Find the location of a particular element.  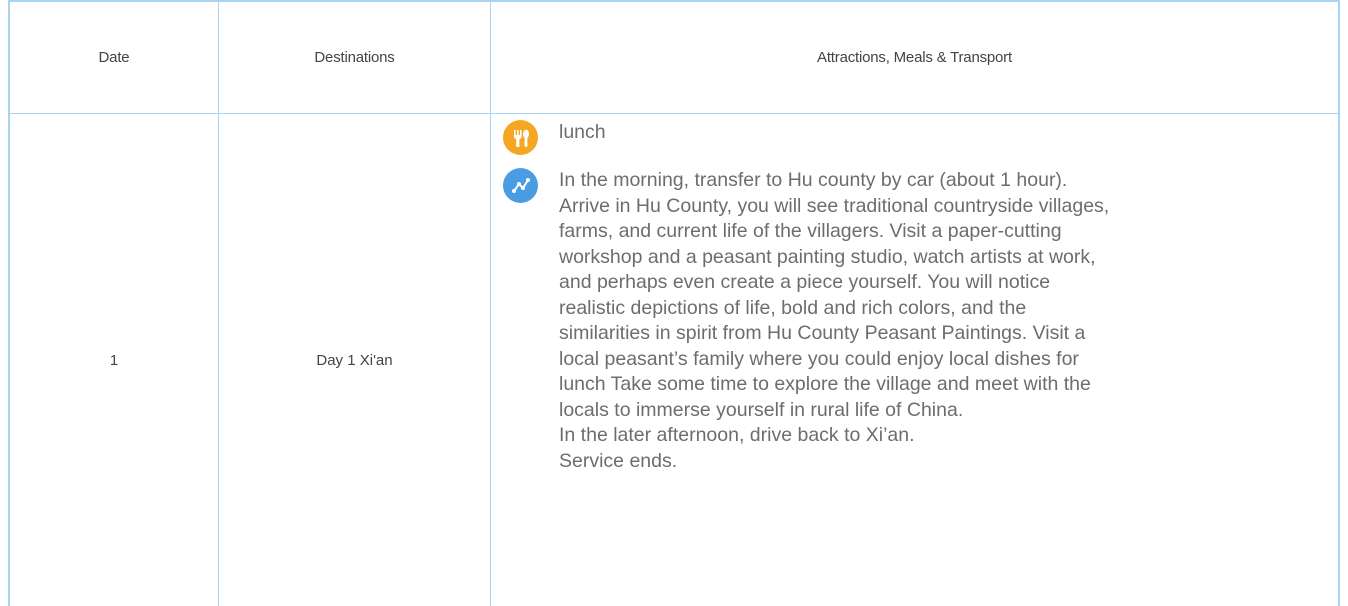

row-destination: Day 1 Xi'an is located at coordinates (354, 360).